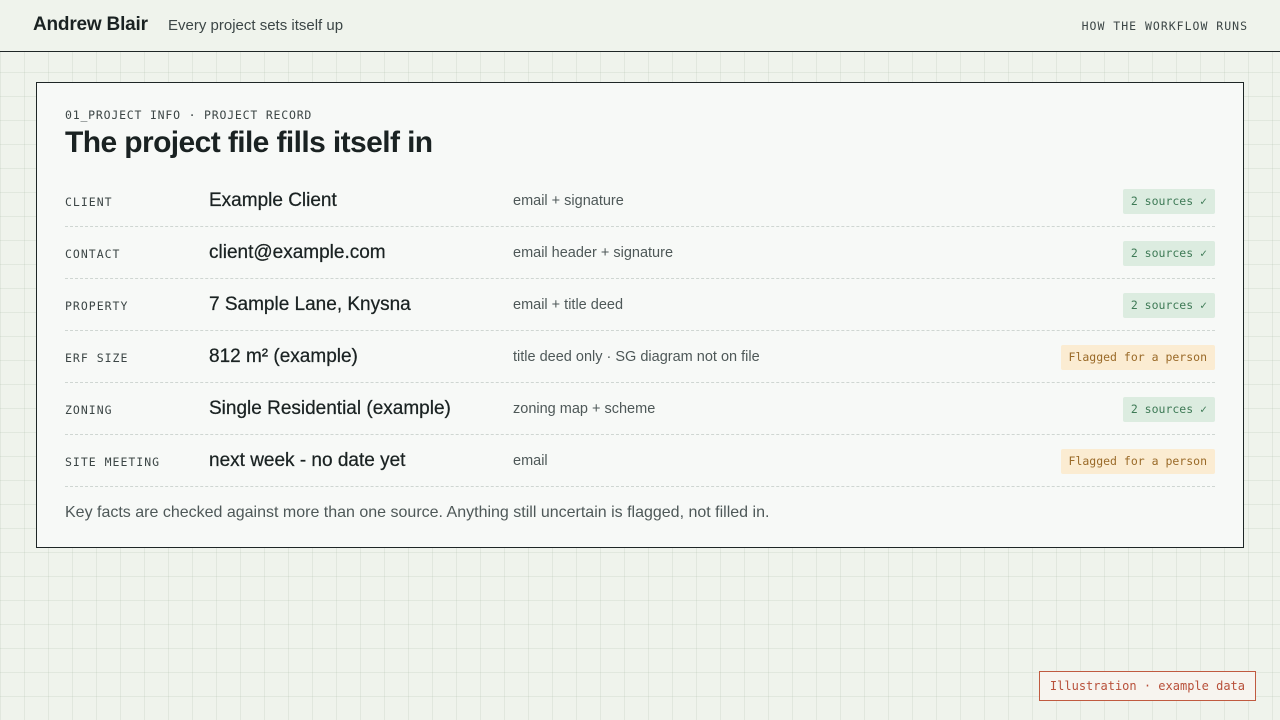 The width and height of the screenshot is (1280, 720). What do you see at coordinates (593, 253) in the screenshot?
I see `field-source: email header + signature` at bounding box center [593, 253].